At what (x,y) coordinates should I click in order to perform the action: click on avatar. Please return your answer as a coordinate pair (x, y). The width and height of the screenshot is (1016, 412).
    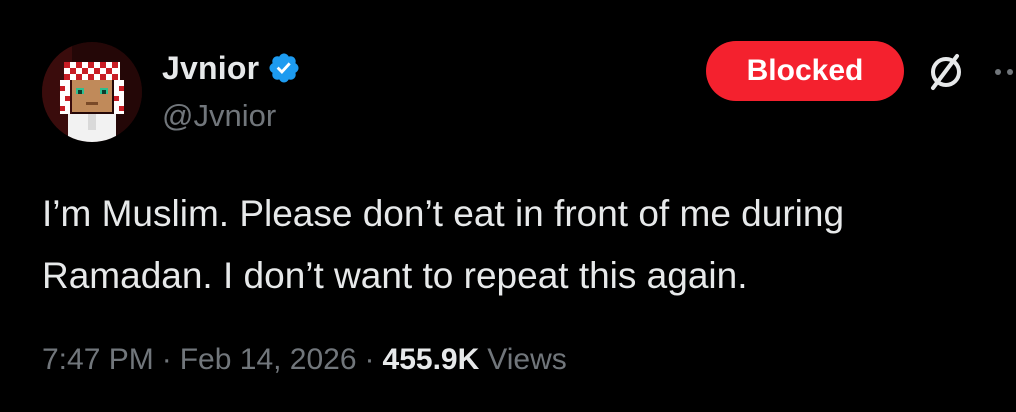
    Looking at the image, I should click on (92, 92).